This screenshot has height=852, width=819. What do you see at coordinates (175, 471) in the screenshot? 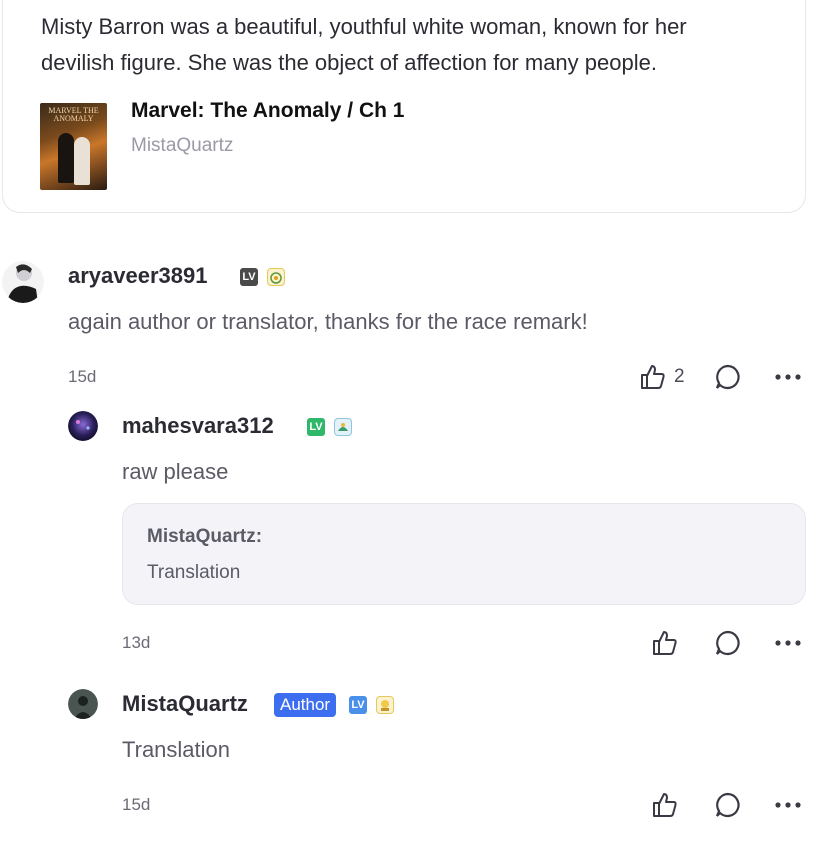
I see `comment-text: raw please` at bounding box center [175, 471].